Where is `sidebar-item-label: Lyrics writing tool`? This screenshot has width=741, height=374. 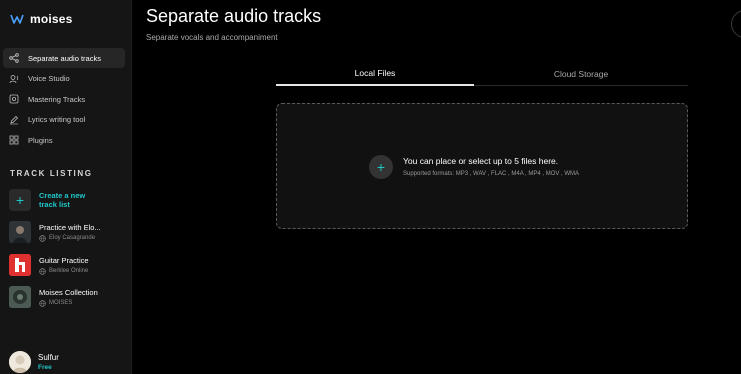
sidebar-item-label: Lyrics writing tool is located at coordinates (57, 119).